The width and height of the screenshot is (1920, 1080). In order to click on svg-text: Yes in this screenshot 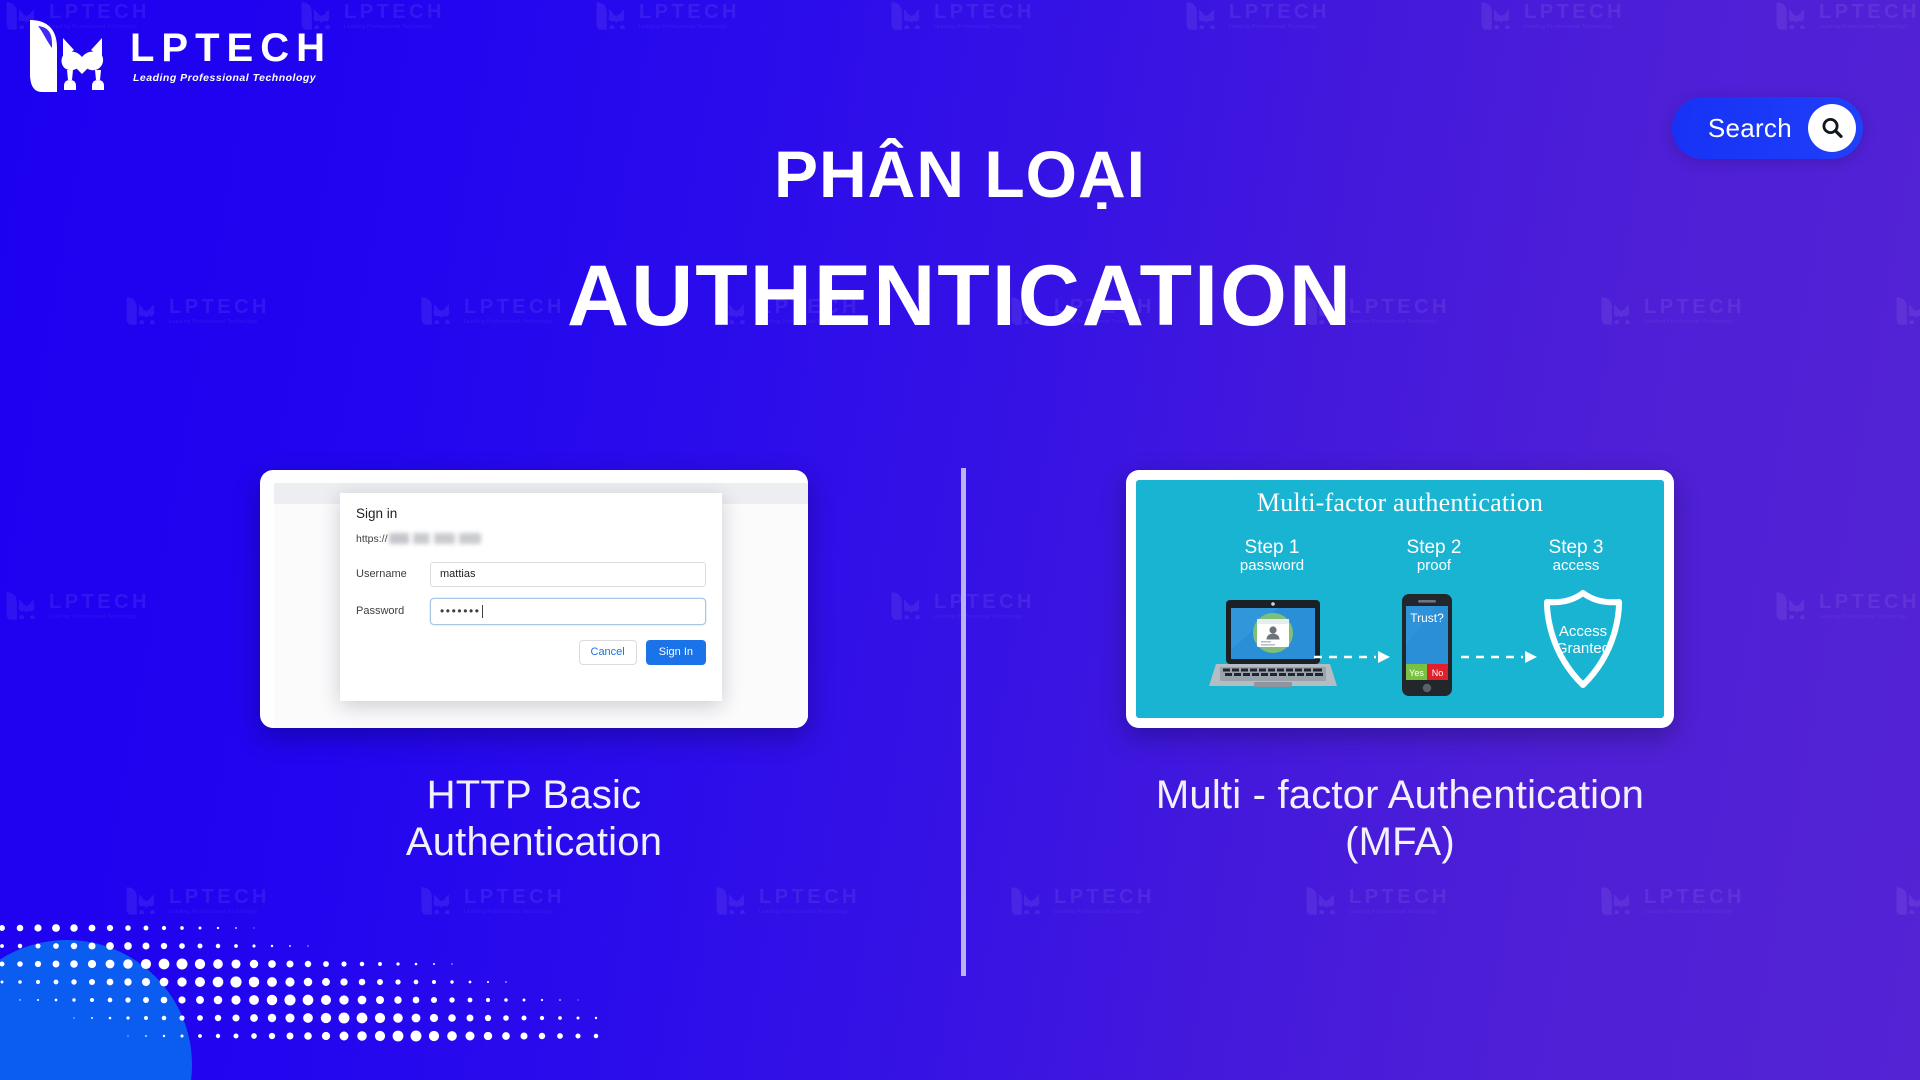, I will do `click(1416, 673)`.